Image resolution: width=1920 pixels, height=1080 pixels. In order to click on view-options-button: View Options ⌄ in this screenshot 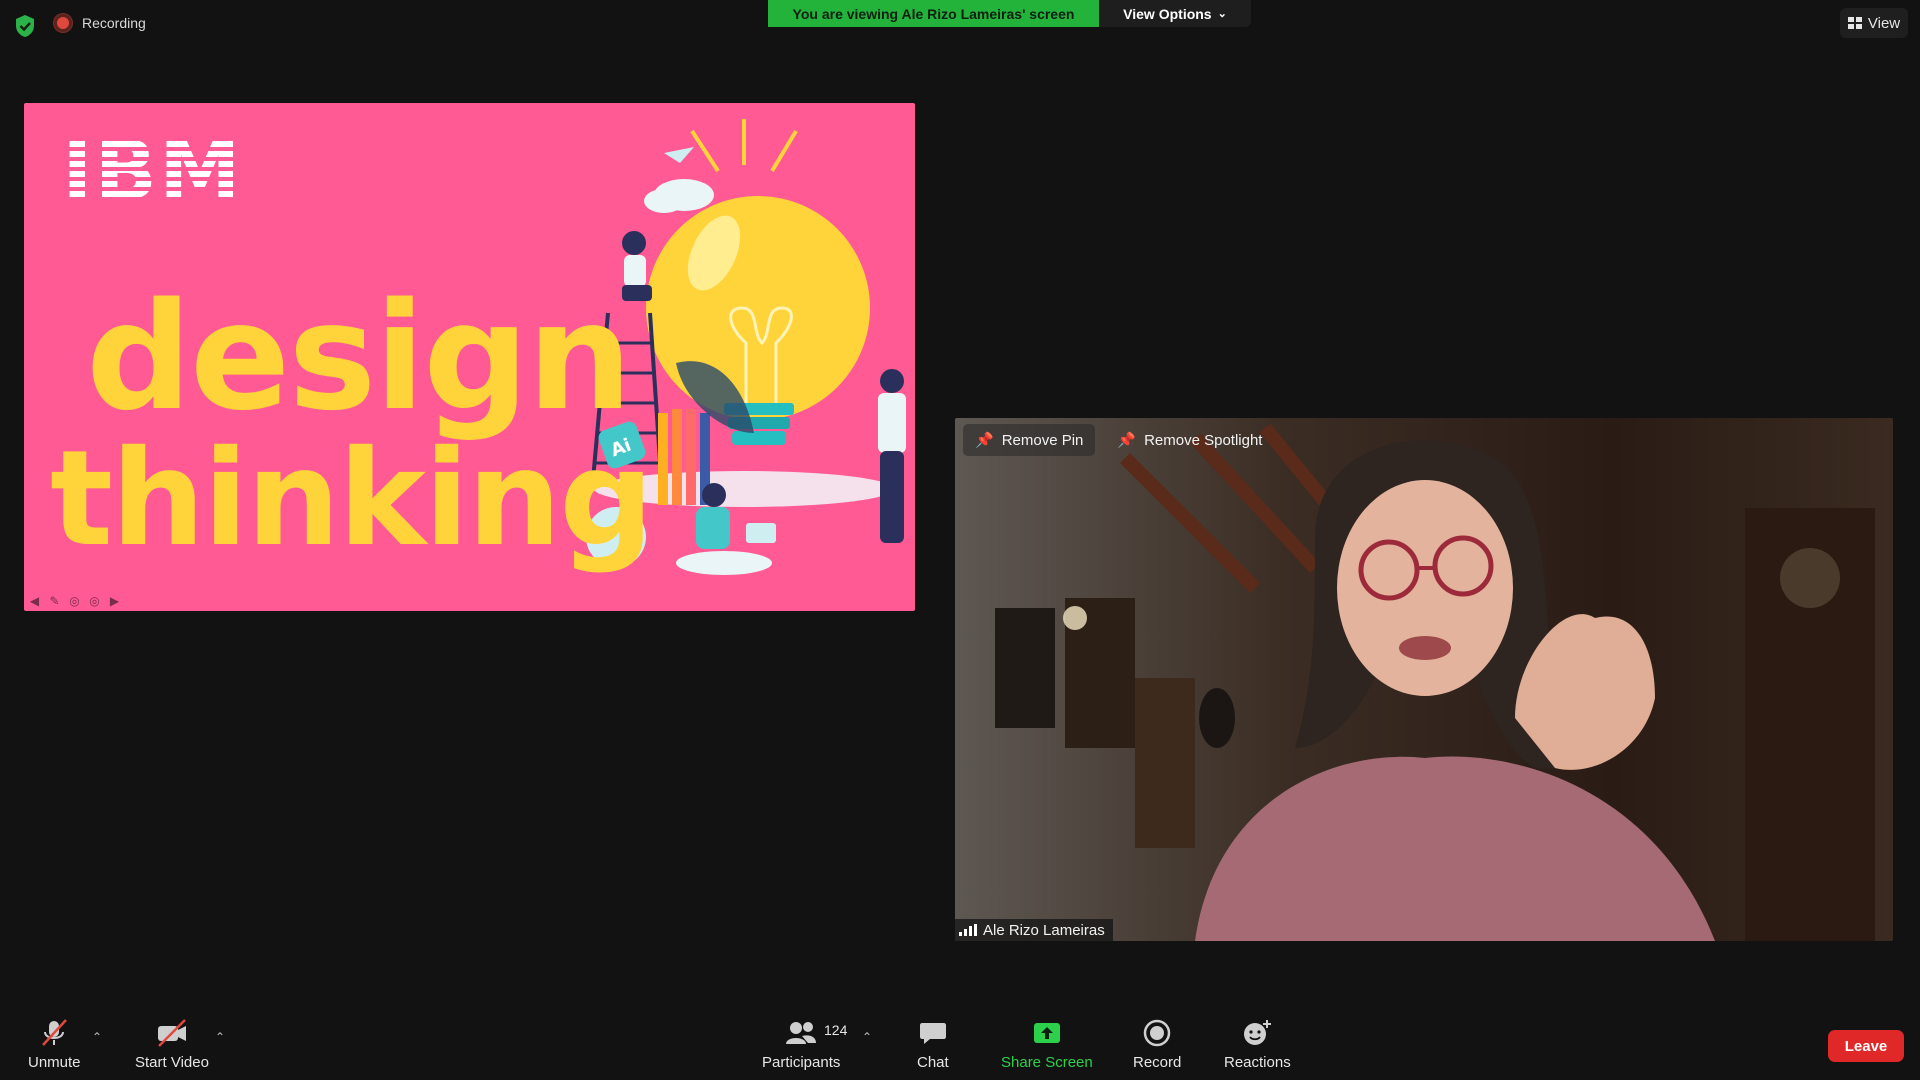, I will do `click(1175, 13)`.